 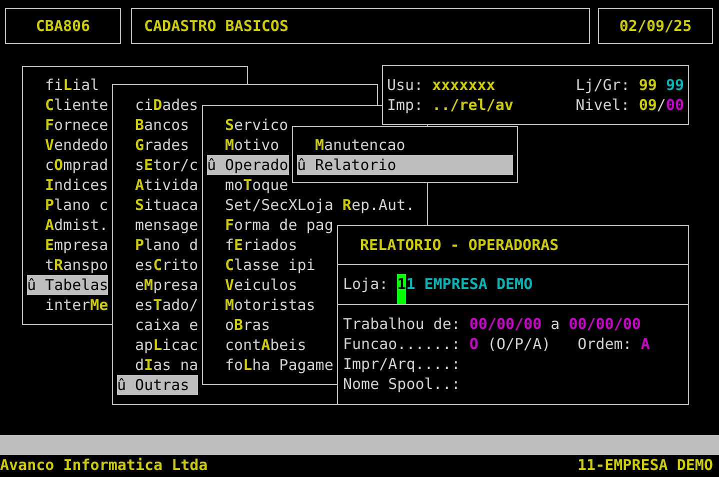 What do you see at coordinates (603, 105) in the screenshot?
I see `field-label: Nivel:` at bounding box center [603, 105].